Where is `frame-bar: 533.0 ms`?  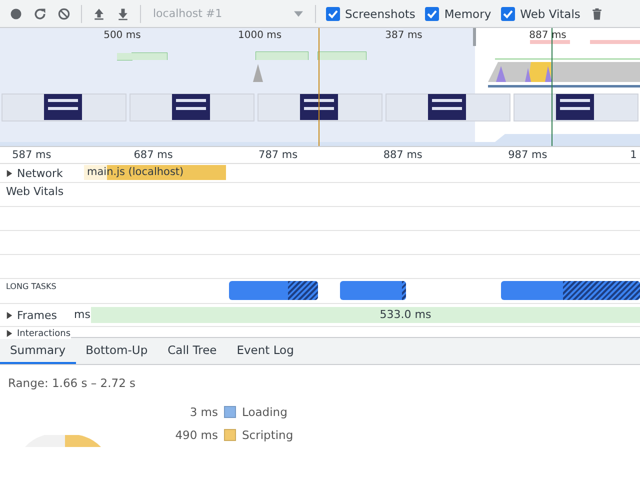 frame-bar: 533.0 ms is located at coordinates (365, 315).